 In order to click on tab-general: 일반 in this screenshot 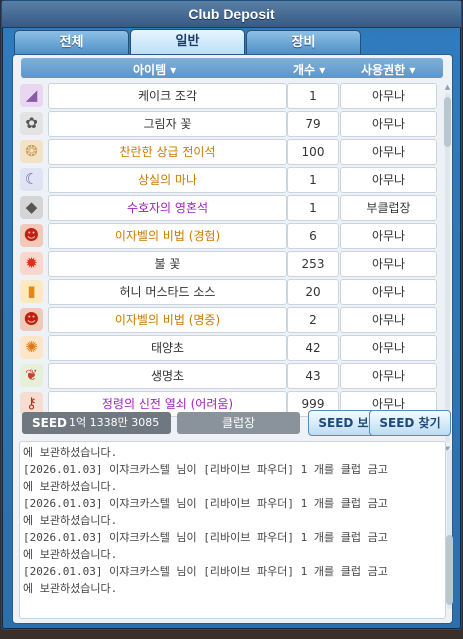, I will do `click(187, 42)`.